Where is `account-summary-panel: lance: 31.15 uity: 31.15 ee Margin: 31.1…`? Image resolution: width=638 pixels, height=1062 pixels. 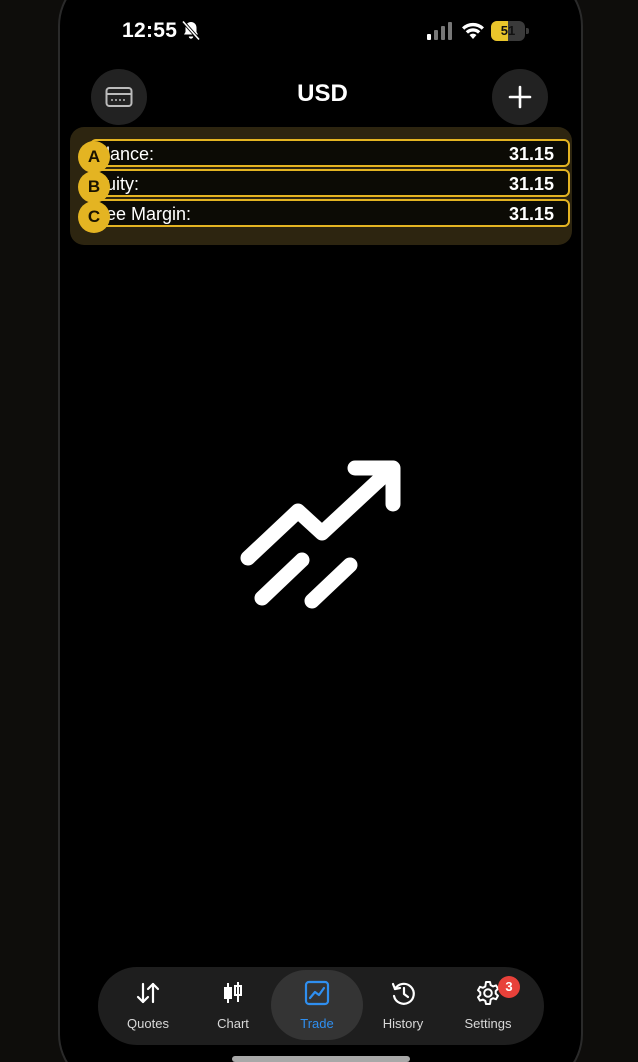 account-summary-panel: lance: 31.15 uity: 31.15 ee Margin: 31.1… is located at coordinates (321, 186).